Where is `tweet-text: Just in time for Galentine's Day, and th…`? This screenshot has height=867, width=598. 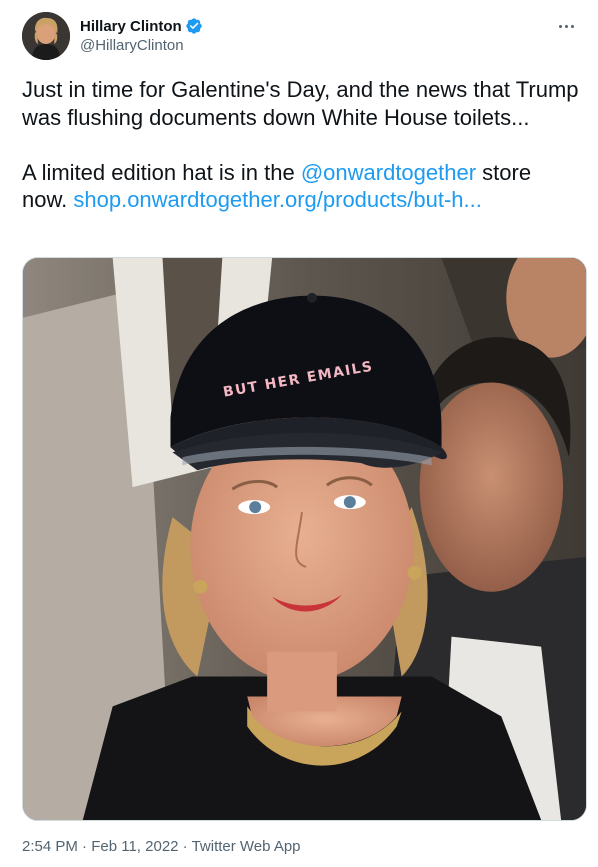
tweet-text: Just in time for Galentine's Day, and th… is located at coordinates (302, 145).